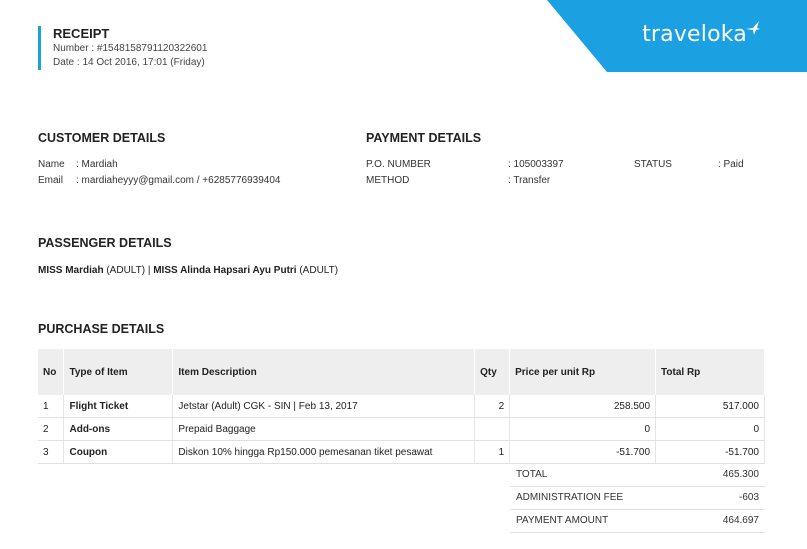 The width and height of the screenshot is (807, 549). Describe the element at coordinates (424, 138) in the screenshot. I see `payment-details-title: PAYMENT DETAILS` at that location.